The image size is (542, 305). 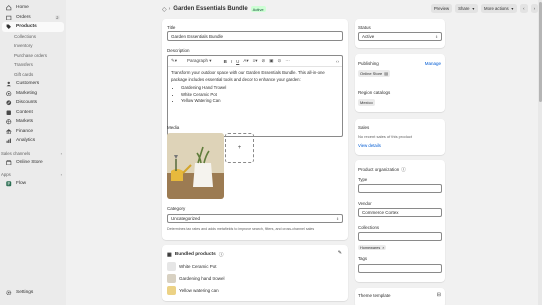 I want to click on sidebar-item-online-store: Online Store, so click(x=33, y=163).